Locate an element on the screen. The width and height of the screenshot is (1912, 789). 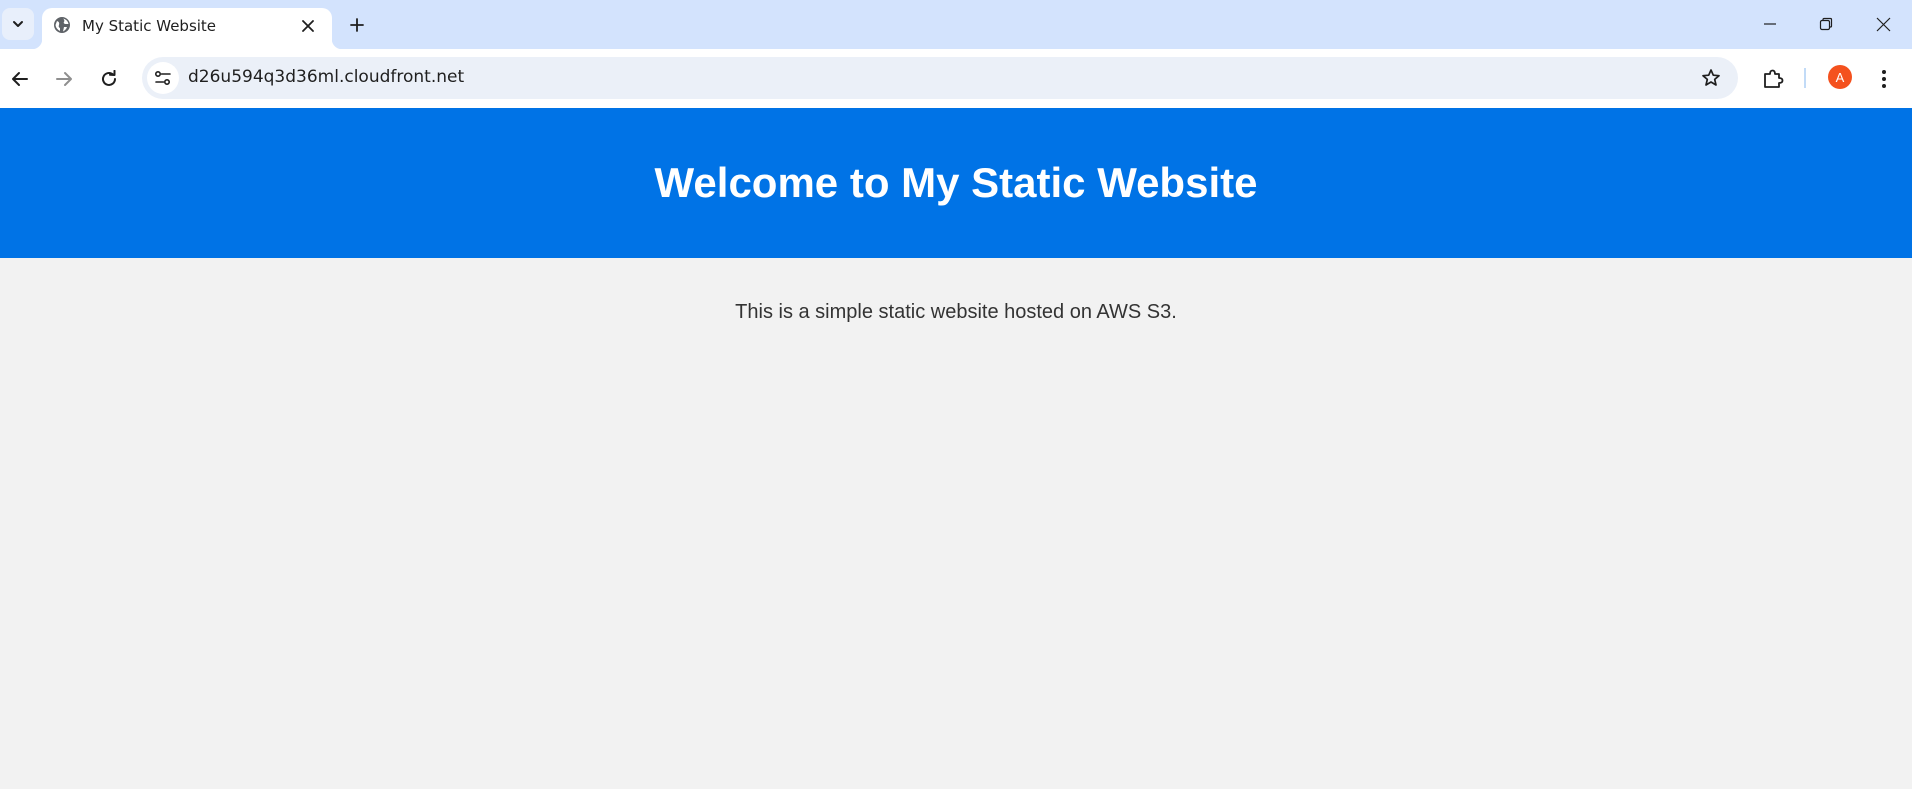
back-button is located at coordinates (20, 79).